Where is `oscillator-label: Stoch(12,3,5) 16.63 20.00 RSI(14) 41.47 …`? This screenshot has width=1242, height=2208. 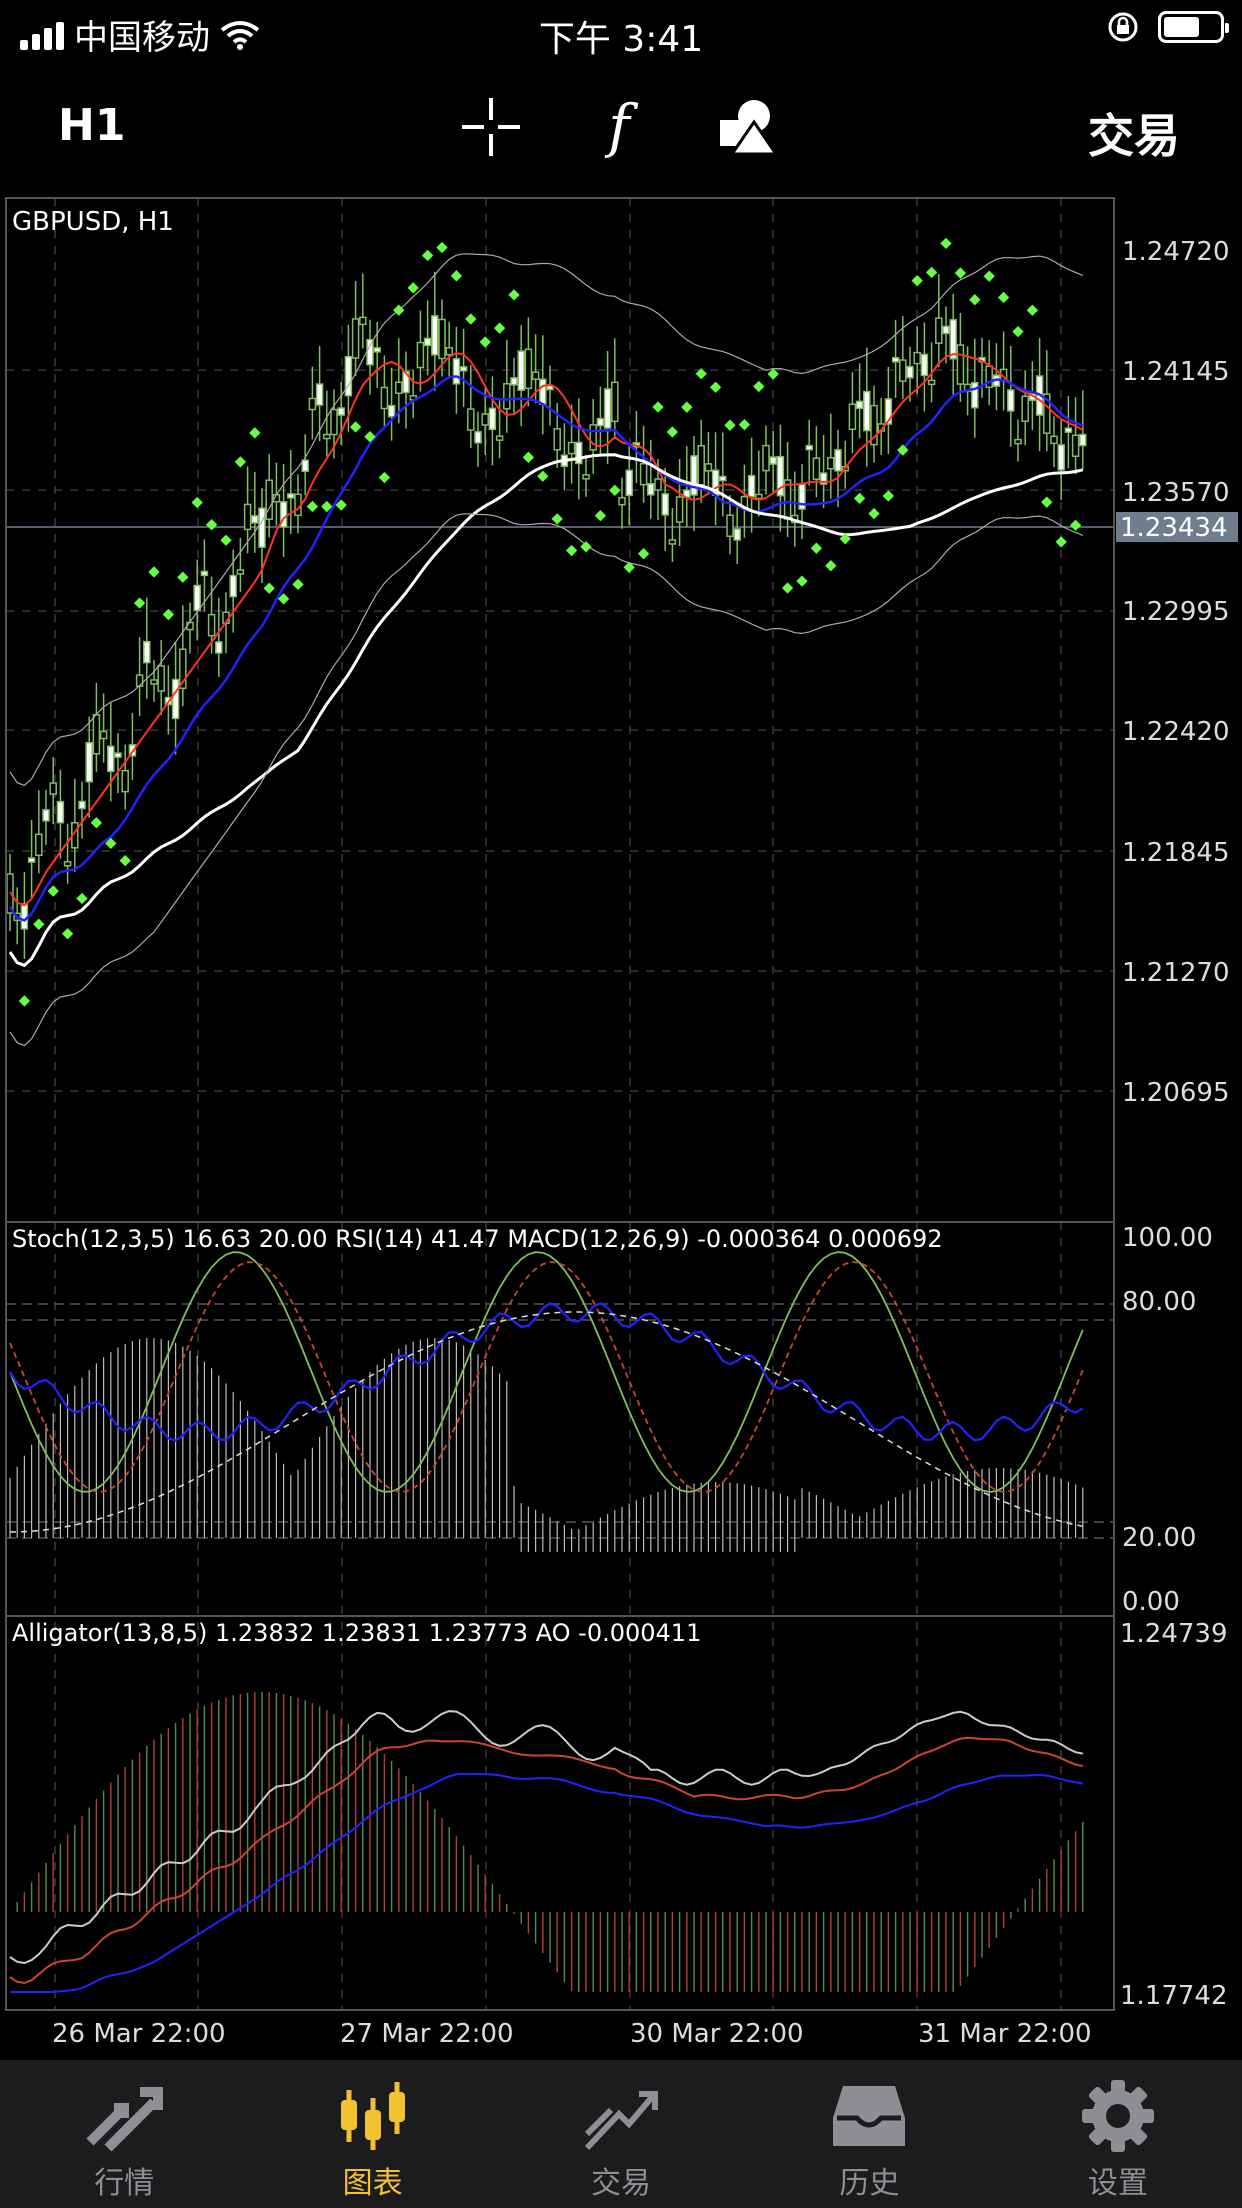 oscillator-label: Stoch(12,3,5) 16.63 20.00 RSI(14) 41.47 … is located at coordinates (477, 1239).